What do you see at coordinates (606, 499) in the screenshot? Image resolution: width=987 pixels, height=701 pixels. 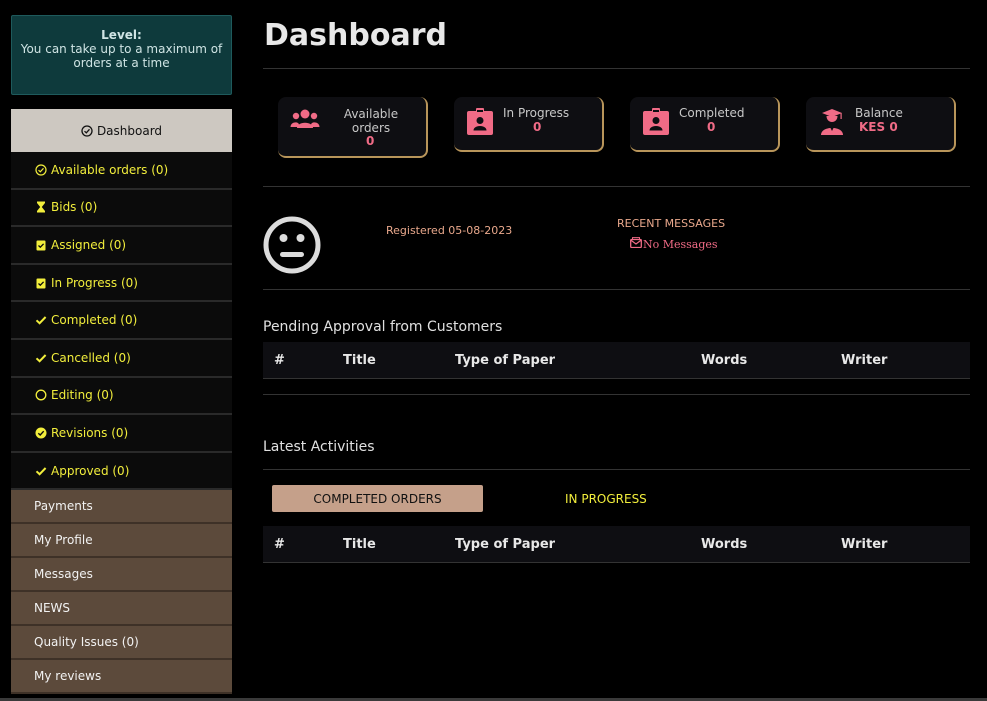 I see `tab-in-progress: IN PROGRESS` at bounding box center [606, 499].